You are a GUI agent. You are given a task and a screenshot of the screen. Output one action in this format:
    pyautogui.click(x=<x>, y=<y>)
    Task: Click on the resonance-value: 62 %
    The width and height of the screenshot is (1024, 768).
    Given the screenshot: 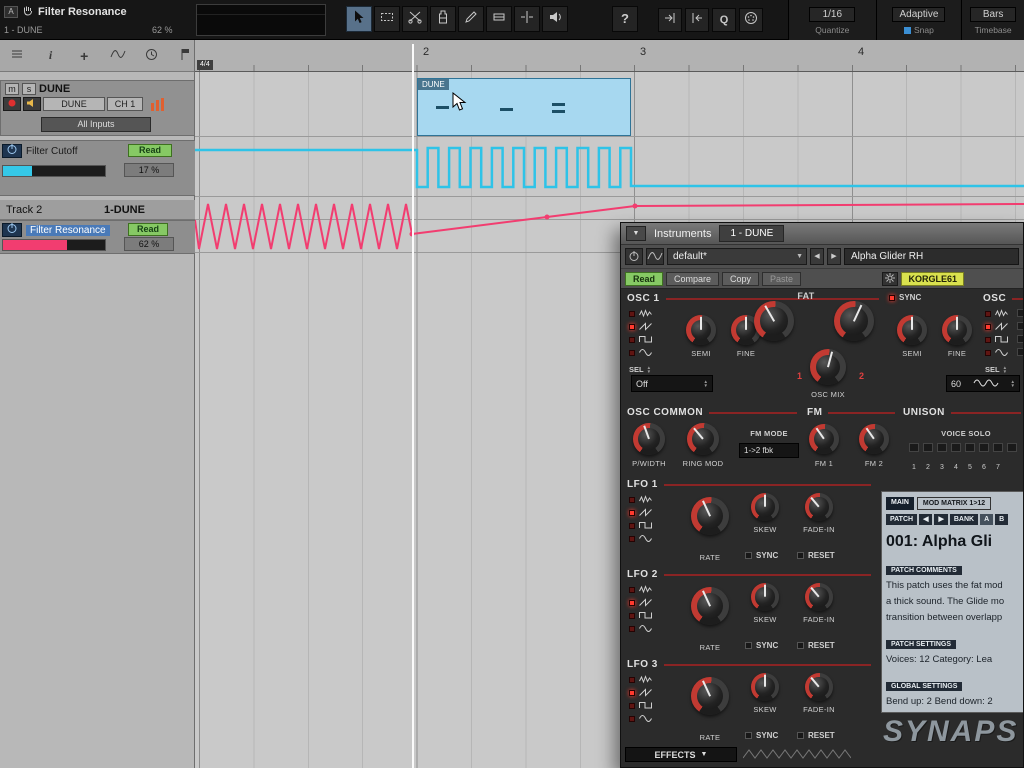 What is the action you would take?
    pyautogui.click(x=149, y=244)
    